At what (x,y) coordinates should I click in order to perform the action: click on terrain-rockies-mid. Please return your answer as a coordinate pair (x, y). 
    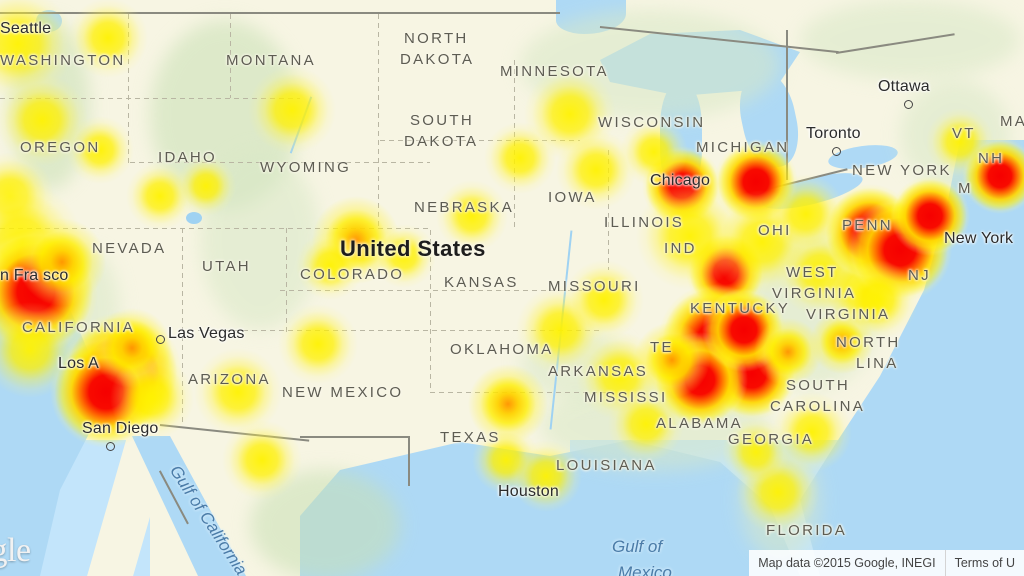
    Looking at the image, I should click on (260, 240).